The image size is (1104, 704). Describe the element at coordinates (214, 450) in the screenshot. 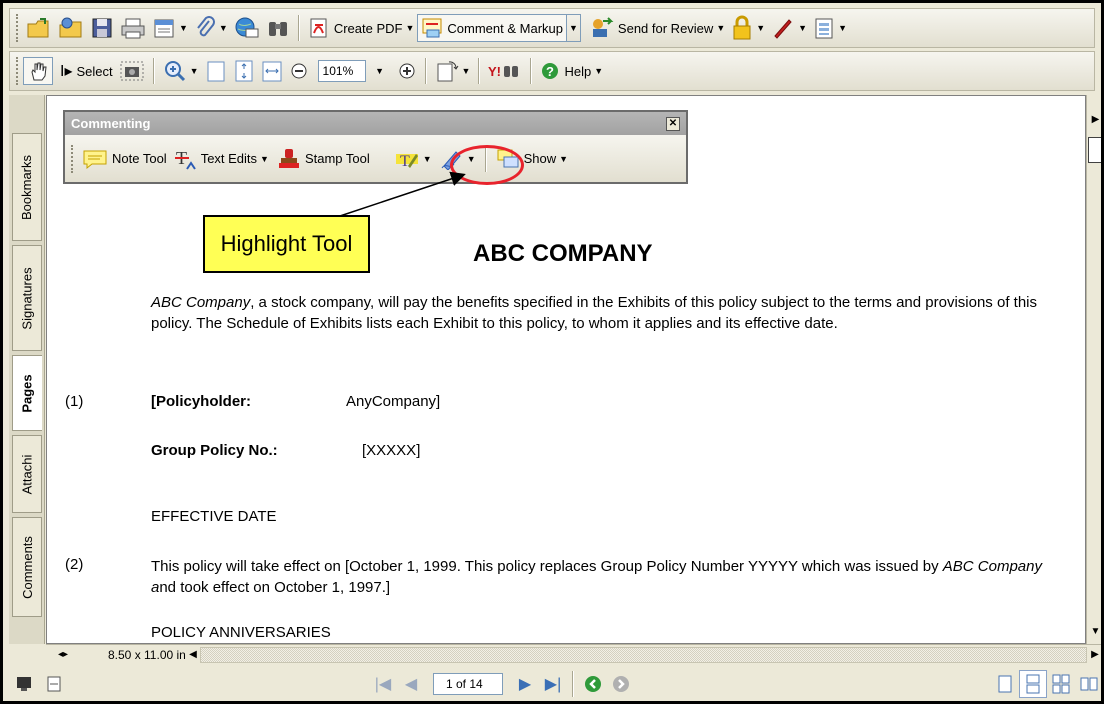

I see `group-policy-label: Group Policy No.:` at that location.